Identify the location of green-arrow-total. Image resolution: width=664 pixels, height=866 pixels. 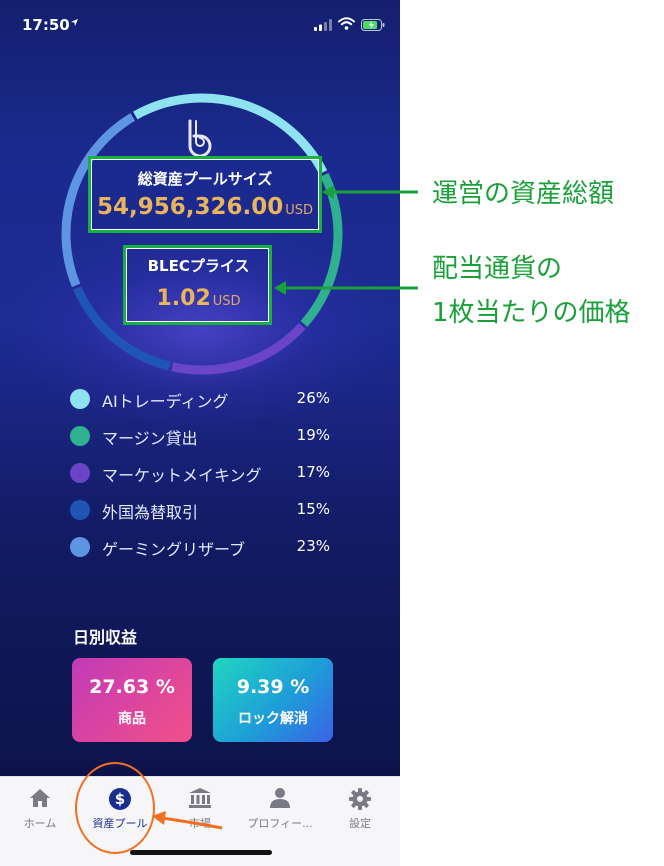
(370, 192).